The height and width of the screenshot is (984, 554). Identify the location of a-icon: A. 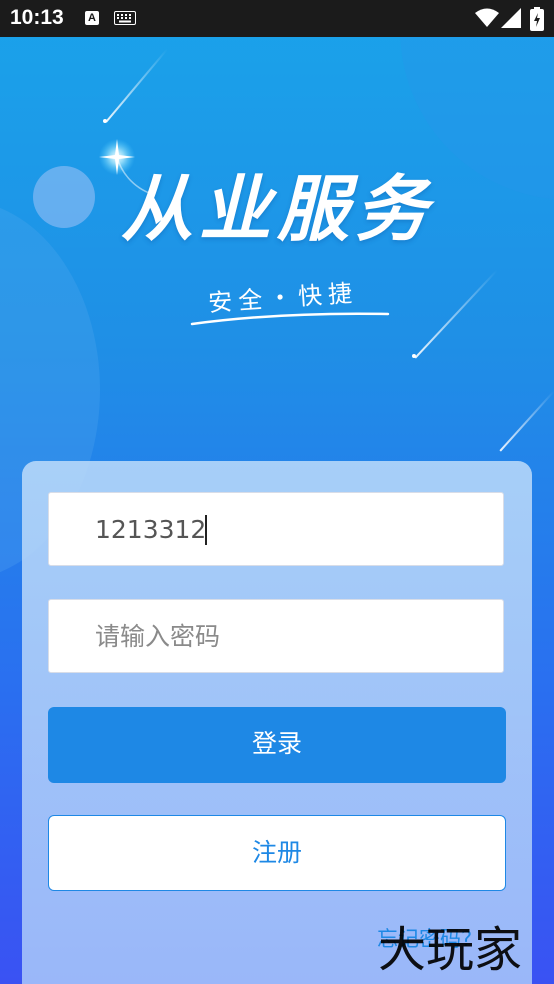
(92, 18).